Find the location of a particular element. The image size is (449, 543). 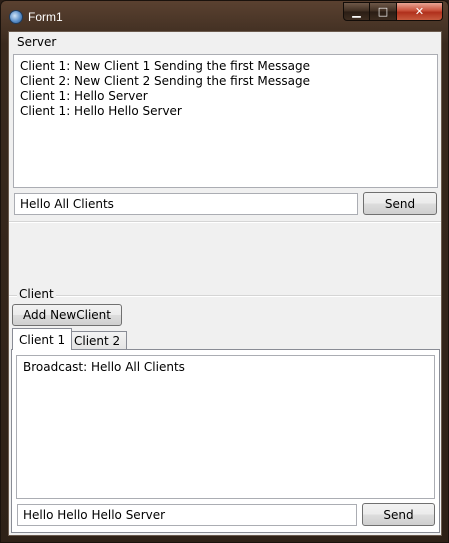

tab-label: Client 1 is located at coordinates (42, 339).